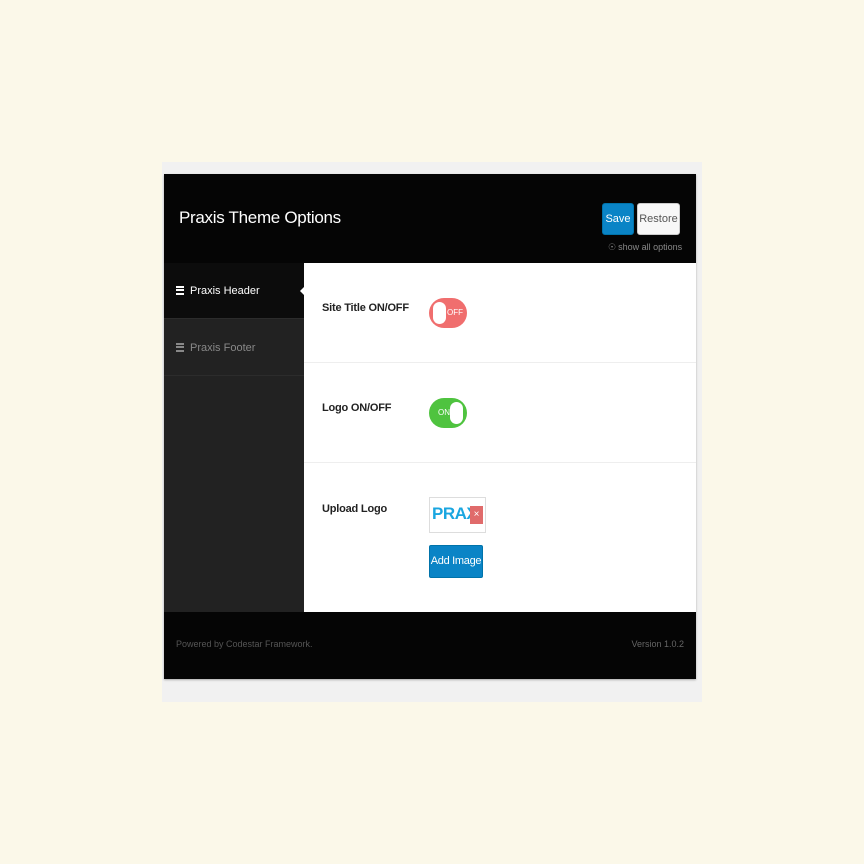 Image resolution: width=864 pixels, height=864 pixels. Describe the element at coordinates (357, 408) in the screenshot. I see `field-label: Logo ON/OFF` at that location.